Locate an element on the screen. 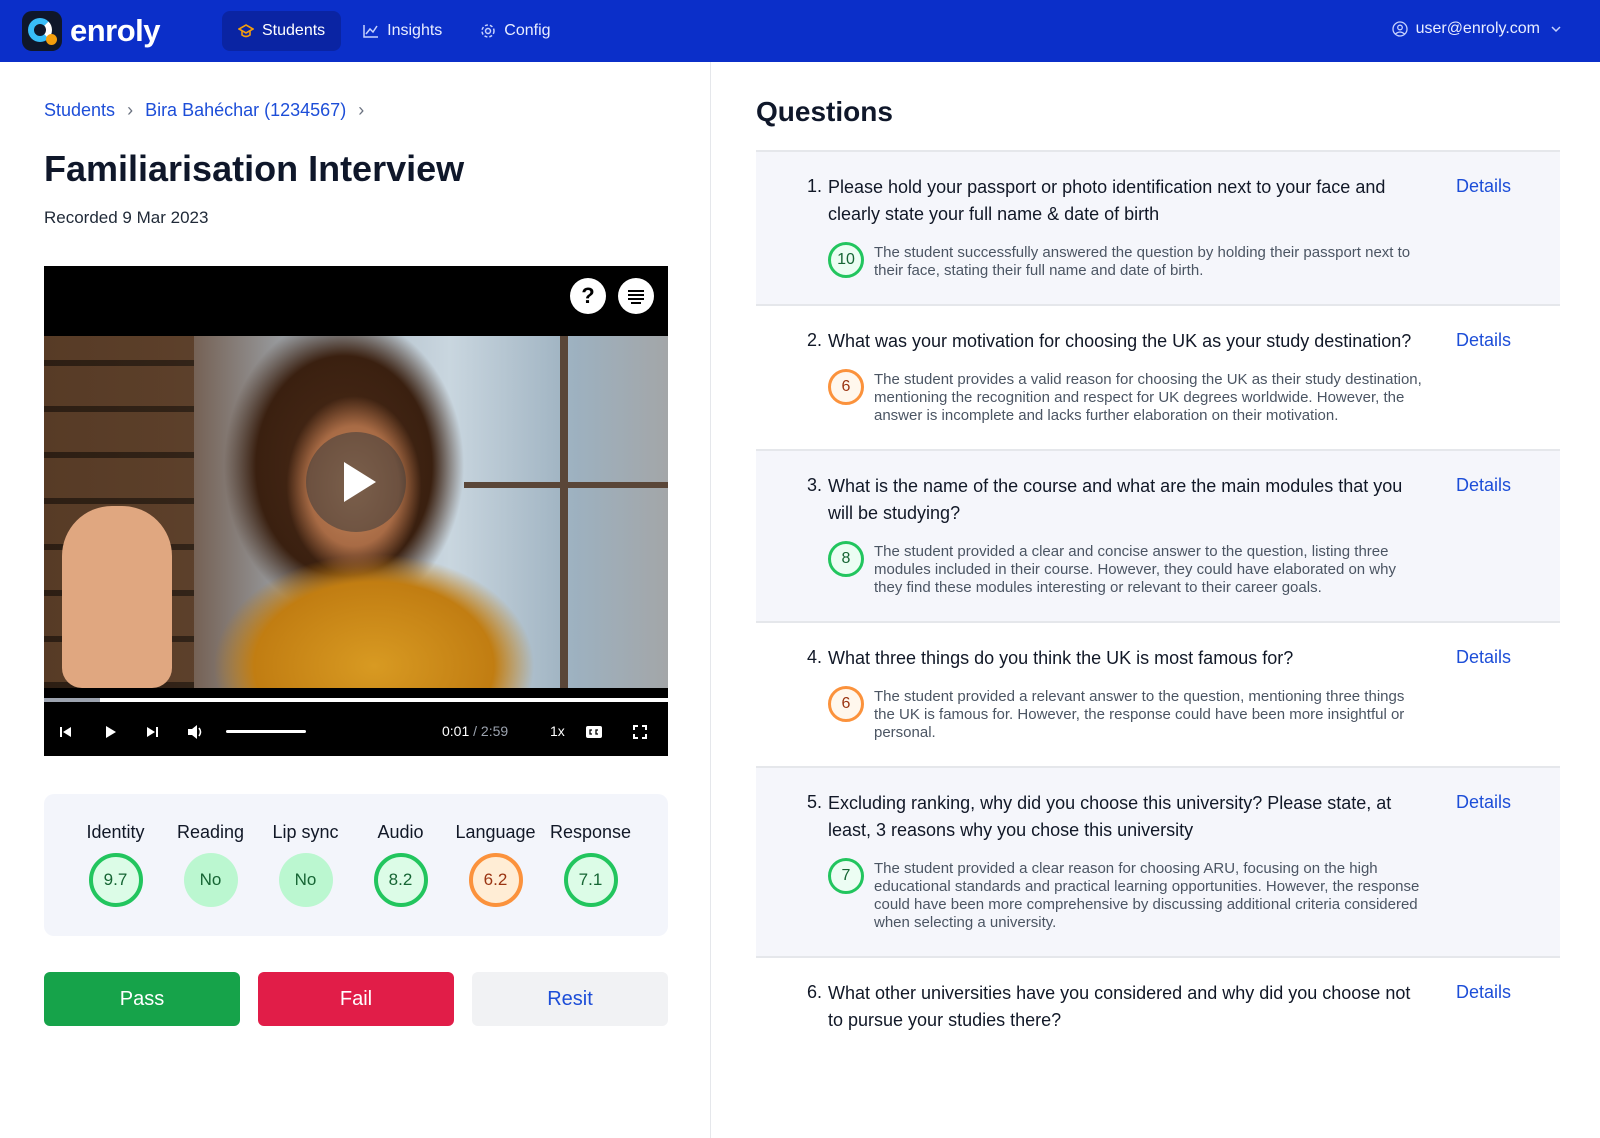  recorded-date: Recorded 9 Mar 2023 is located at coordinates (126, 217).